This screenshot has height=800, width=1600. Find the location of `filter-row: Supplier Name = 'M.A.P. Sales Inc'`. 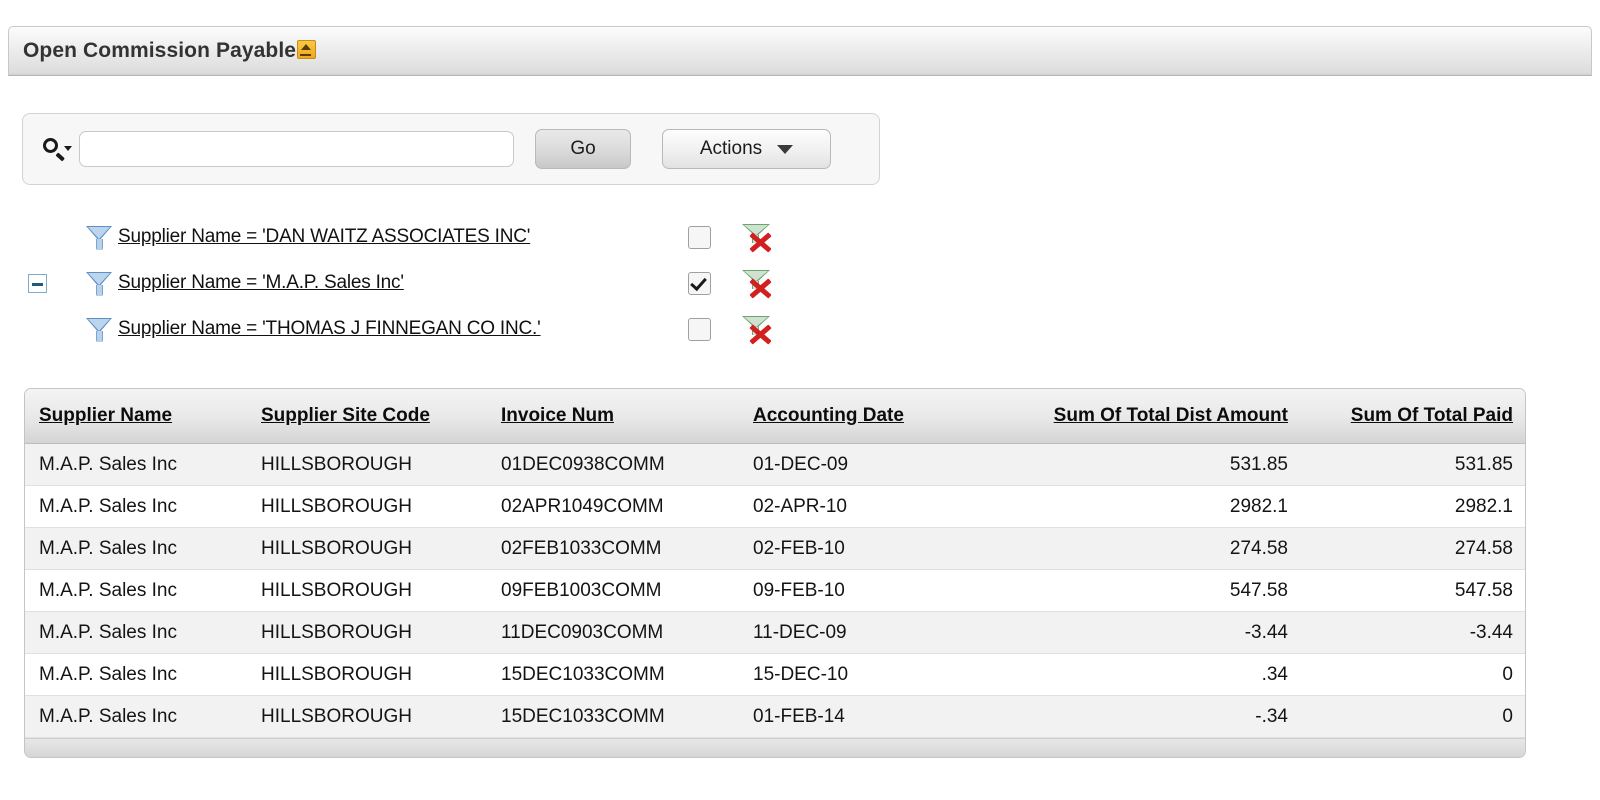

filter-row: Supplier Name = 'M.A.P. Sales Inc' is located at coordinates (422, 283).